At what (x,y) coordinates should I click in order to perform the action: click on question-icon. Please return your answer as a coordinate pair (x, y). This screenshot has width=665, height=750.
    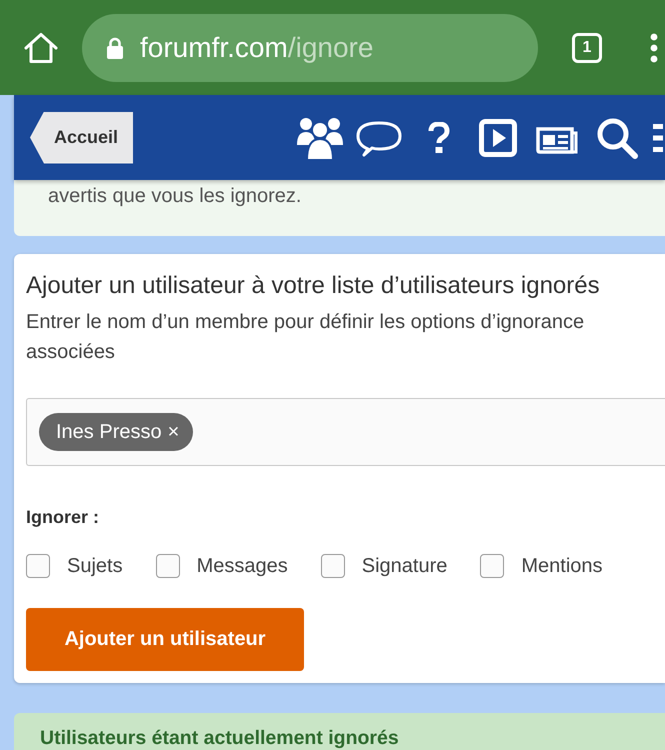
    Looking at the image, I should click on (439, 138).